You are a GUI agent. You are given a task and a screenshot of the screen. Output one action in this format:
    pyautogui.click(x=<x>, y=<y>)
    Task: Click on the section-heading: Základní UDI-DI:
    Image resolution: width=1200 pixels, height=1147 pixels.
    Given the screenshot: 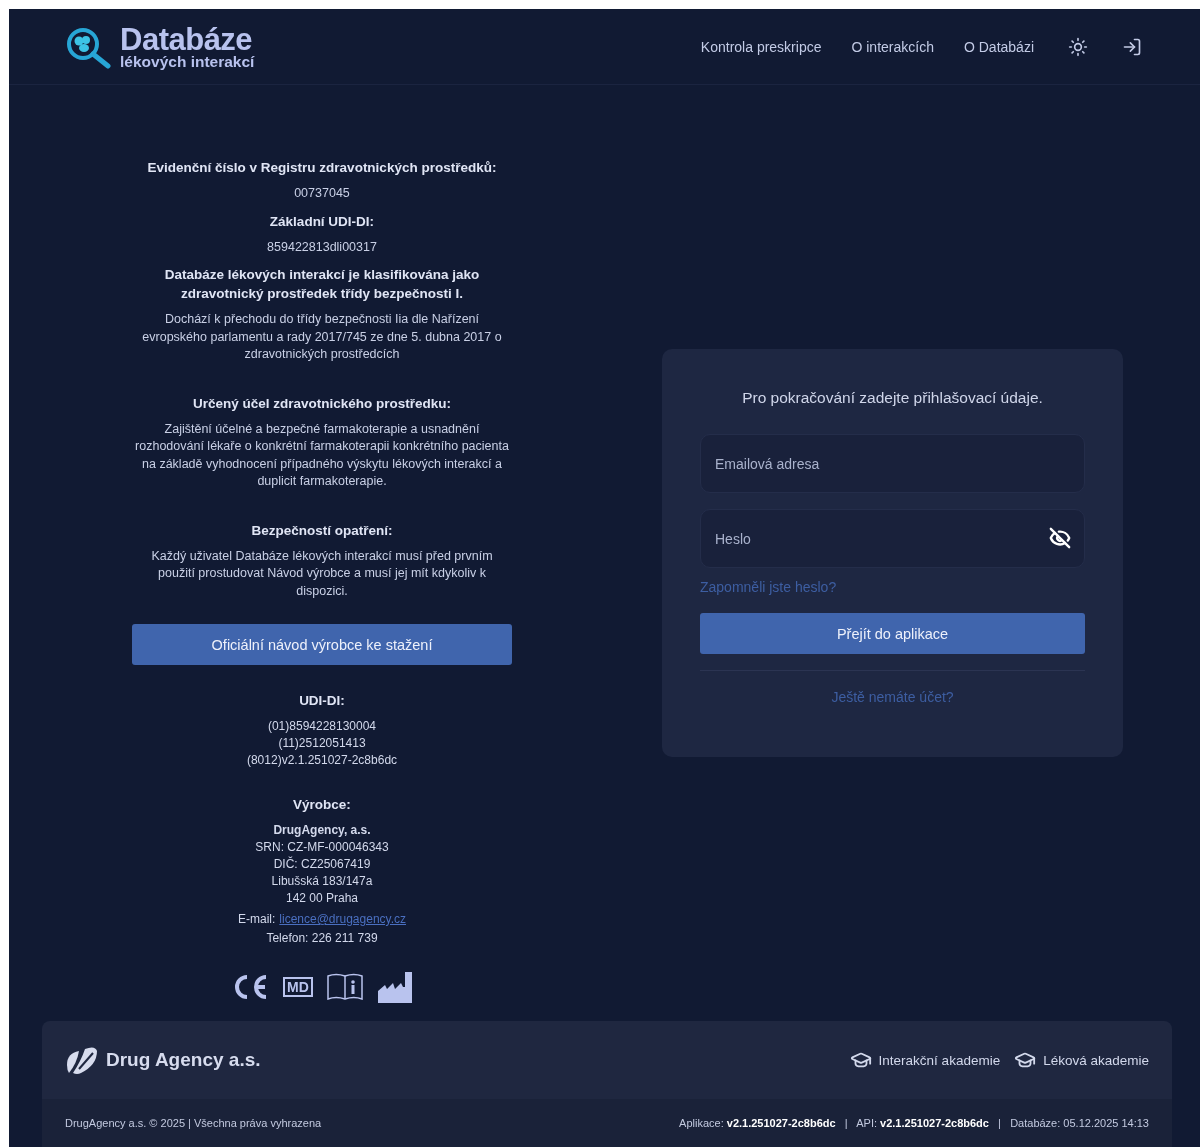 What is the action you would take?
    pyautogui.click(x=322, y=221)
    